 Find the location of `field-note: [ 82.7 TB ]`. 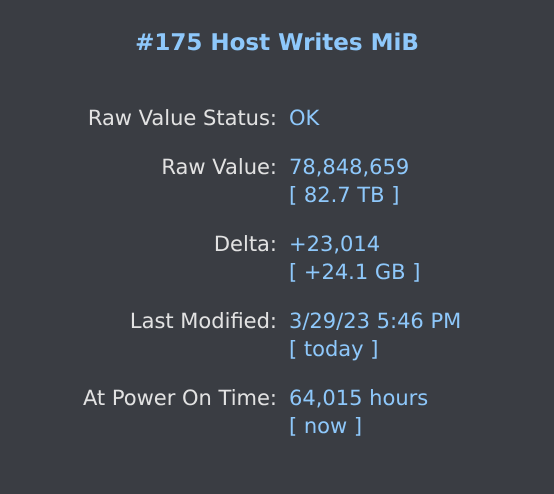

field-note: [ 82.7 TB ] is located at coordinates (344, 195).